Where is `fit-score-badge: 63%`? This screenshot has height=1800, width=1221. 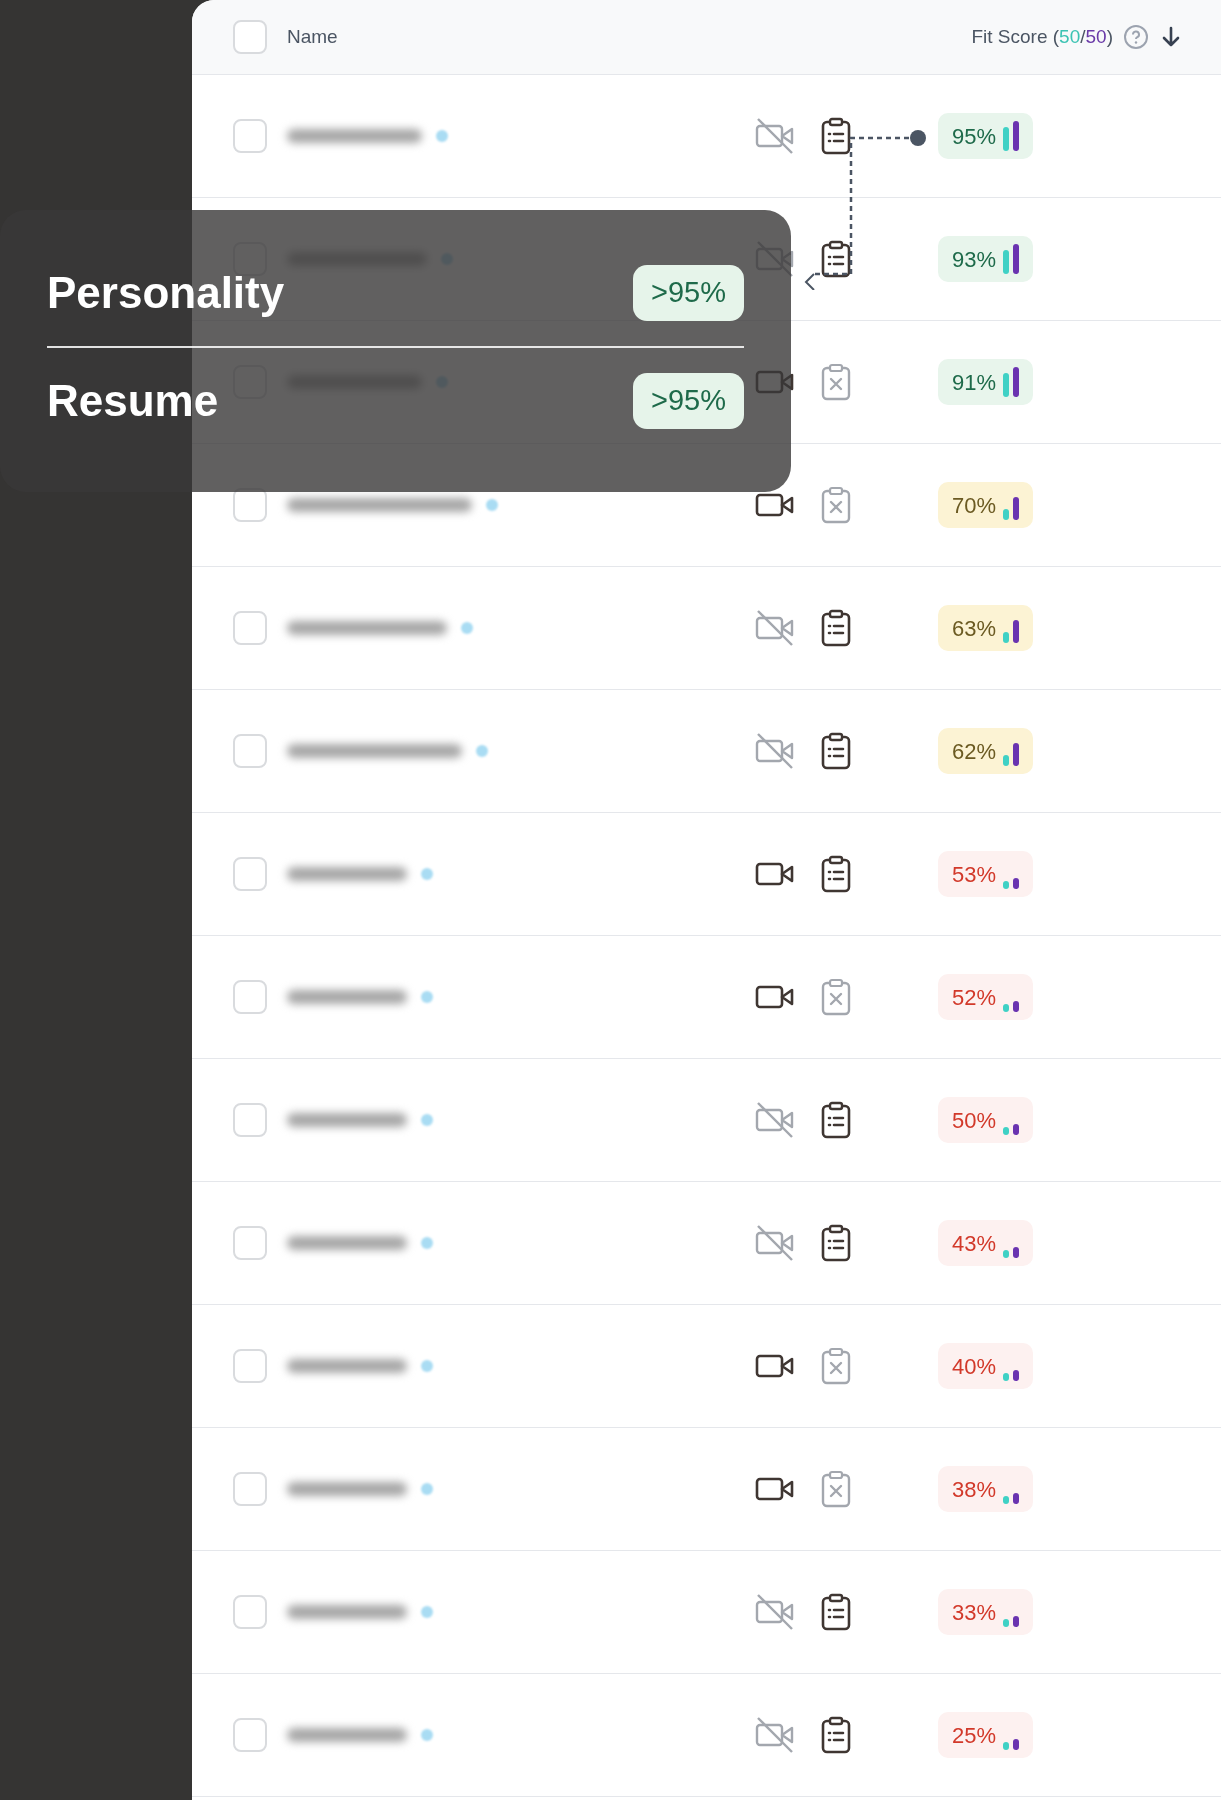
fit-score-badge: 63% is located at coordinates (985, 628).